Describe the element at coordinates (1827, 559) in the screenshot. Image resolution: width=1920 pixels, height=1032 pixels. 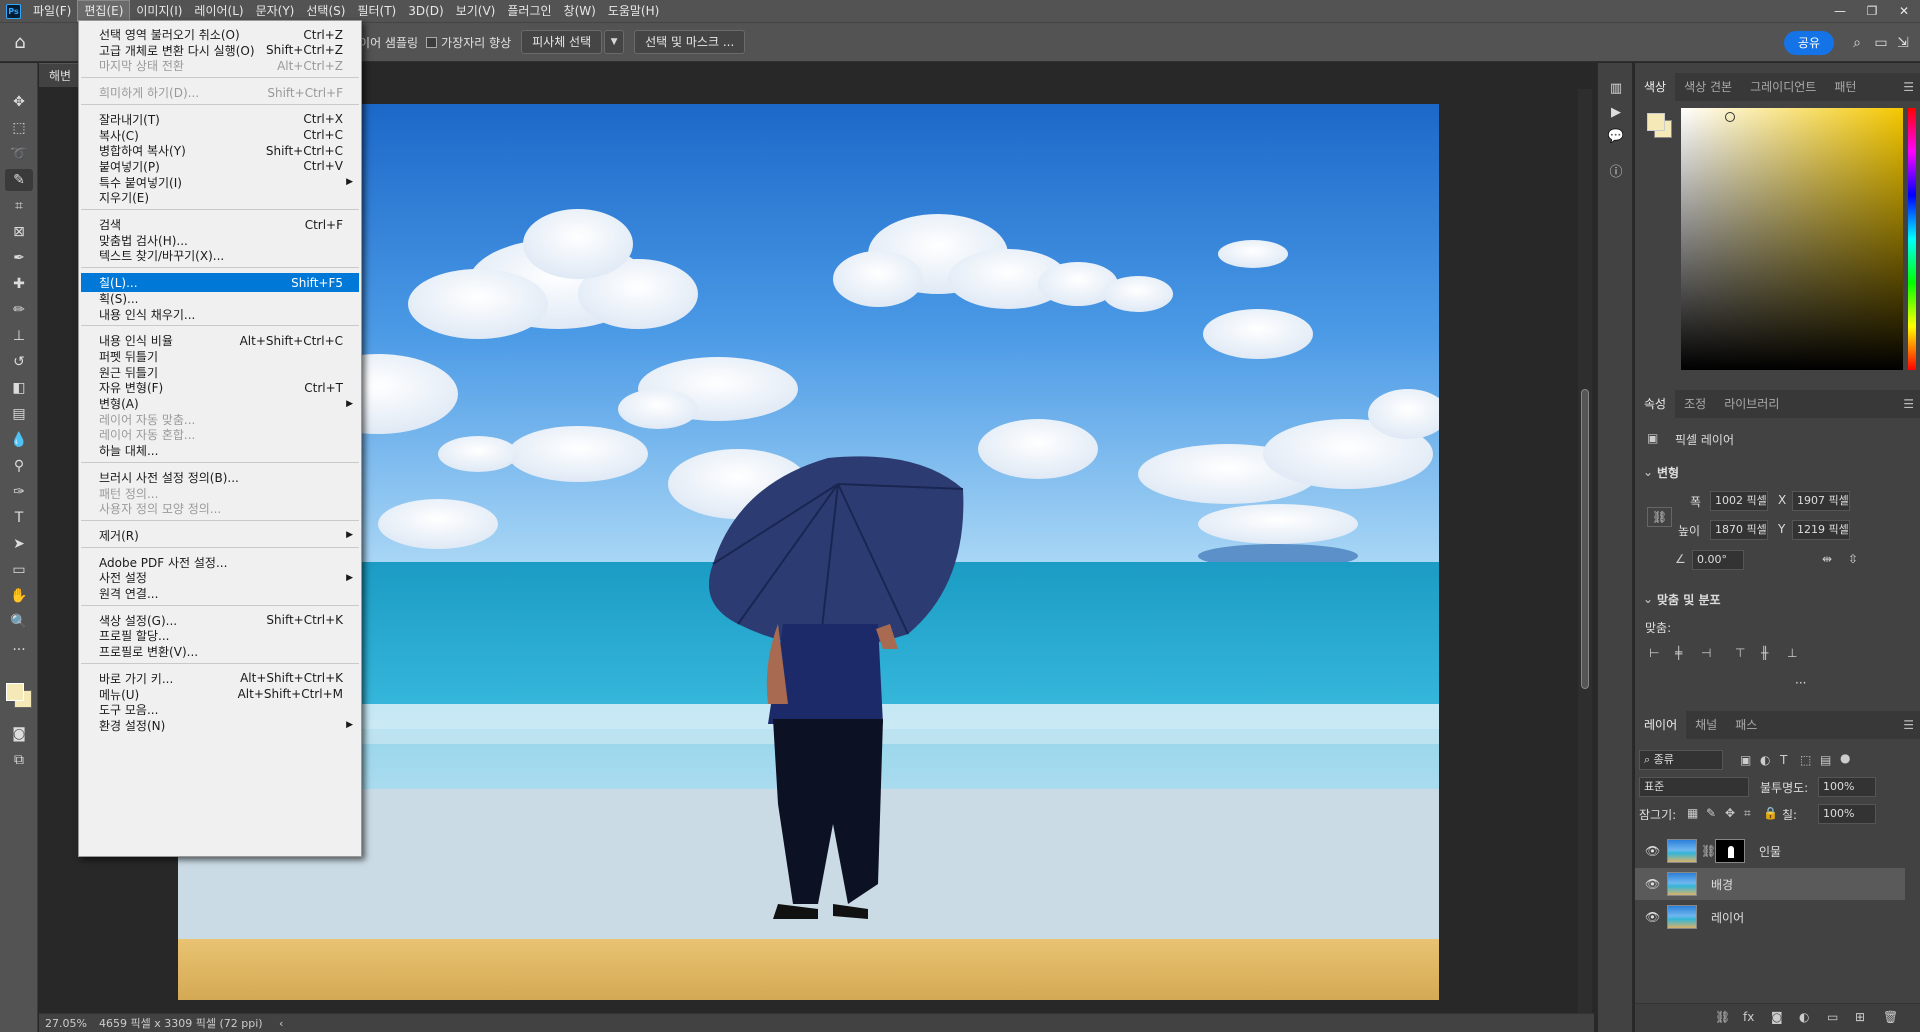
I see `flip-horizontal-icon: ⇹` at that location.